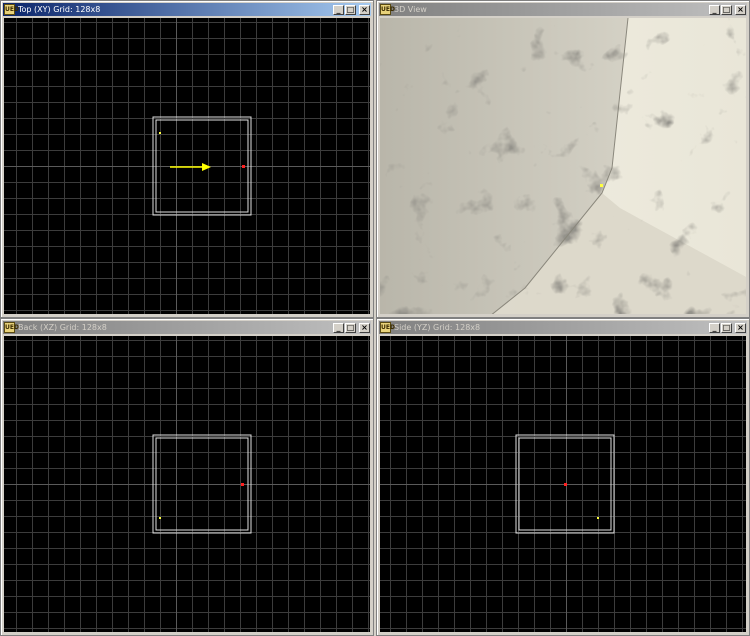 This screenshot has height=636, width=750. What do you see at coordinates (563, 9) in the screenshot?
I see `titlebar-3d: UED 3D View _ □ ×` at bounding box center [563, 9].